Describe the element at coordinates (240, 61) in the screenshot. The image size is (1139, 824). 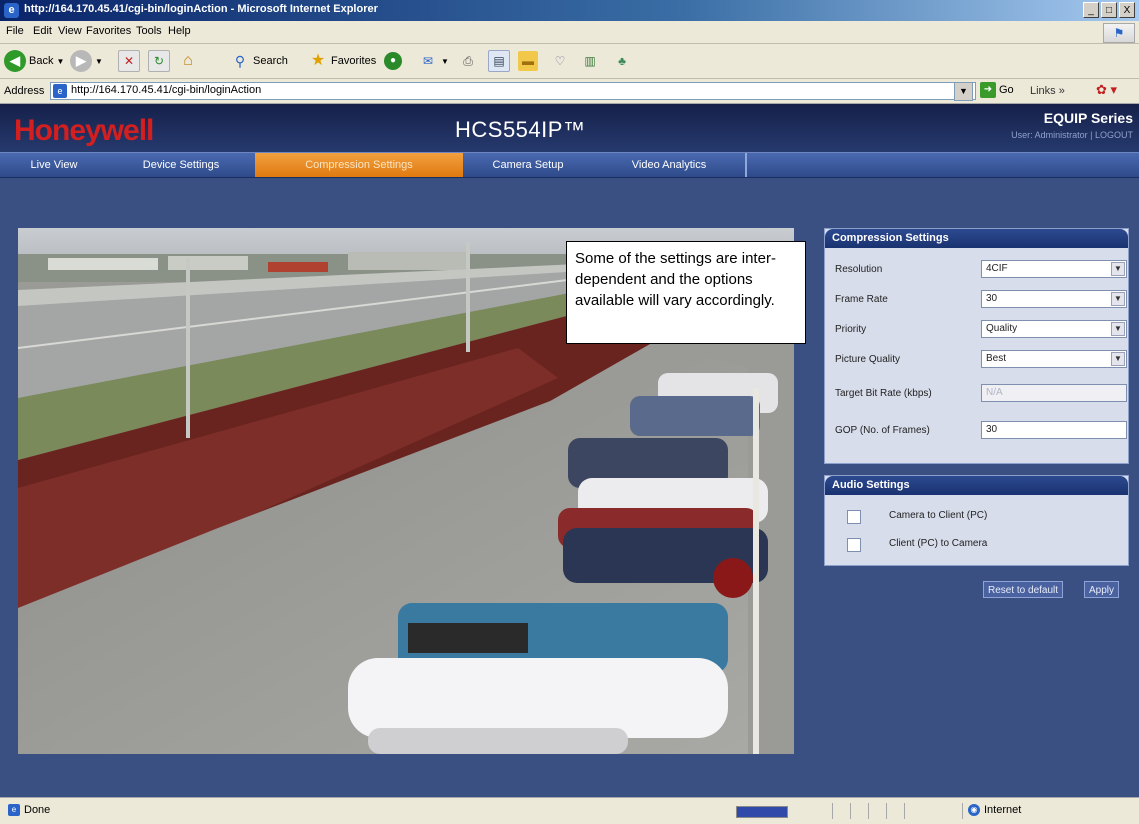
I see `search-icon: ⚲` at that location.